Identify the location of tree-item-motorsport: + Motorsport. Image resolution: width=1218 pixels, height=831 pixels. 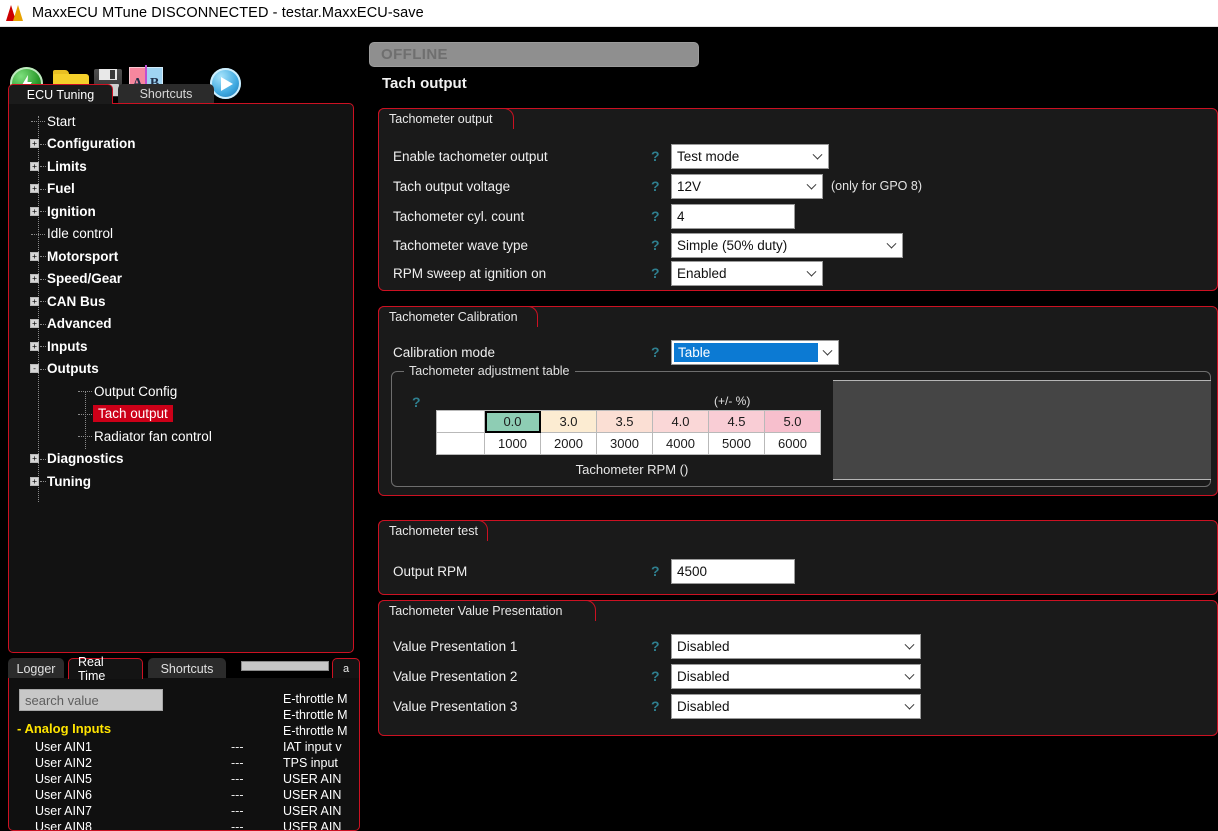
(181, 256).